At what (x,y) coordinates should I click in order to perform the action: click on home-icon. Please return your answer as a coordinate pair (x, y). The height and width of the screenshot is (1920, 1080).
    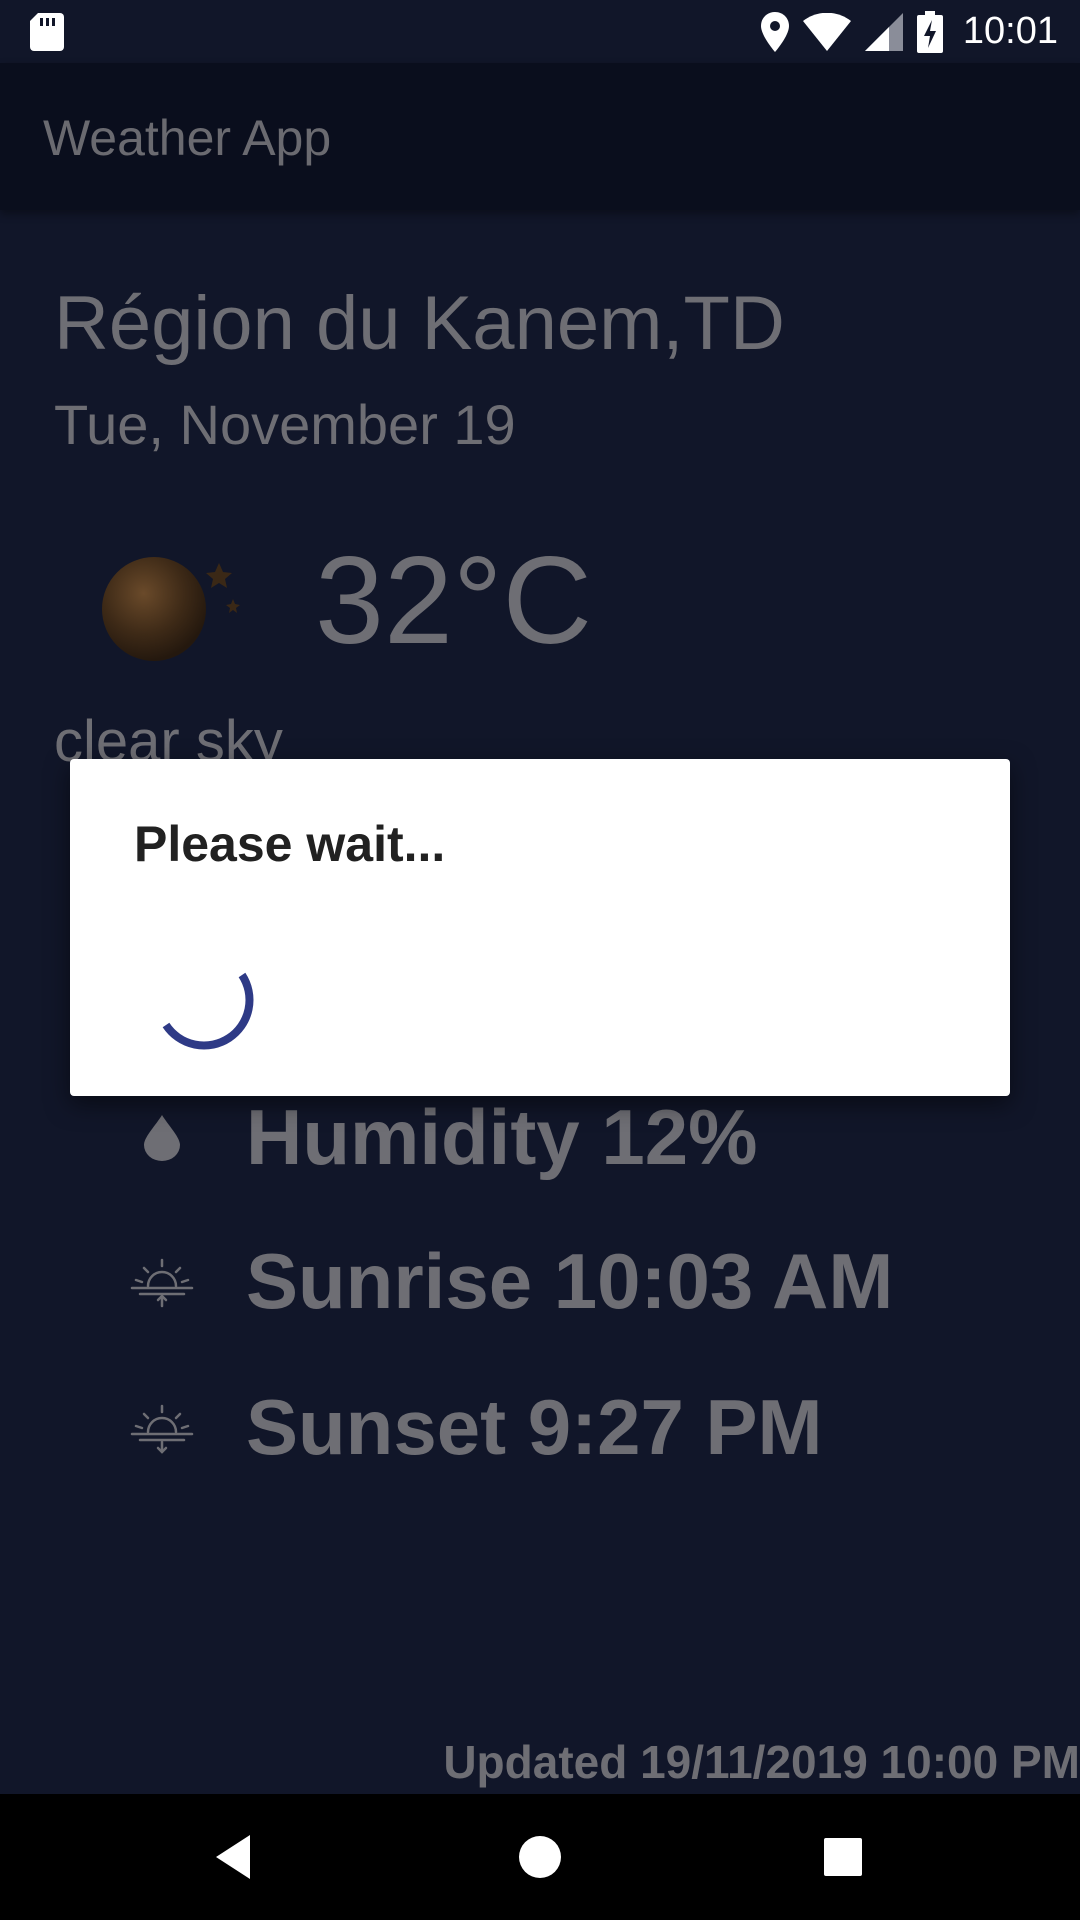
    Looking at the image, I should click on (540, 1857).